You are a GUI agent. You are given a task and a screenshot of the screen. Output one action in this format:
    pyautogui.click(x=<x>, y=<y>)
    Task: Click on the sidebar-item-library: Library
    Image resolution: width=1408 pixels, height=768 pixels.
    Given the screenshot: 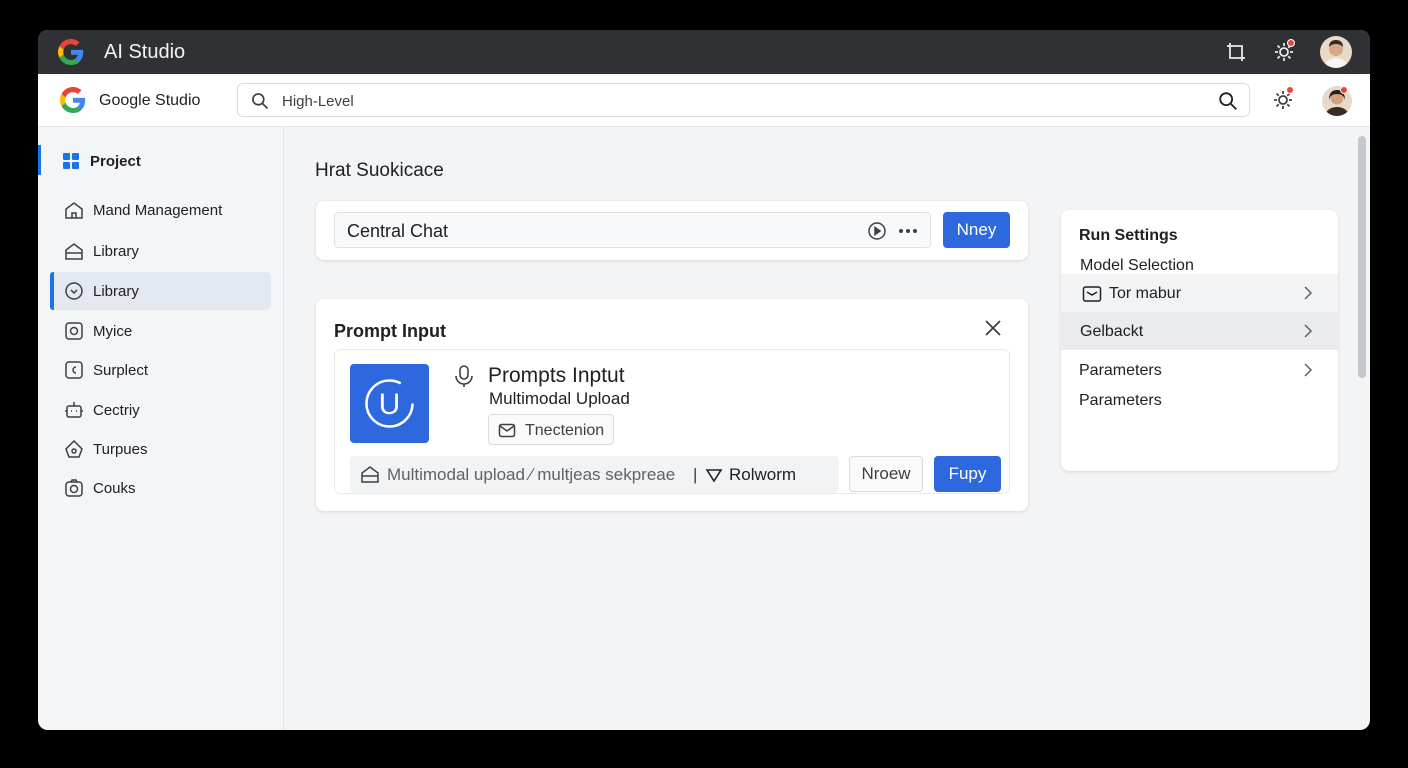 What is the action you would take?
    pyautogui.click(x=160, y=251)
    